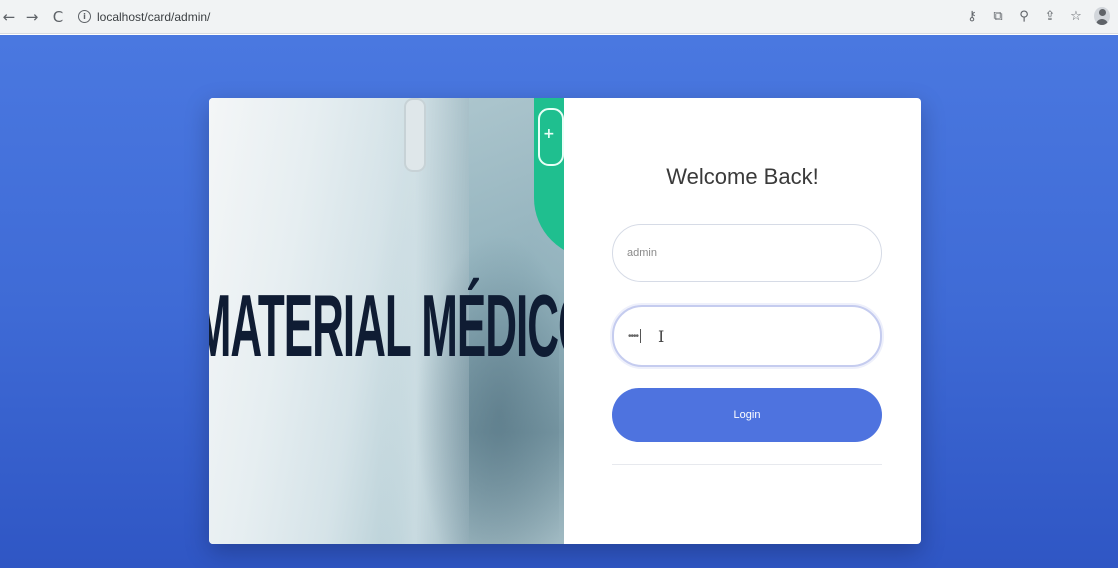 This screenshot has width=1118, height=568. Describe the element at coordinates (386, 327) in the screenshot. I see `hero-title: MATERIAL MÉDICO` at that location.